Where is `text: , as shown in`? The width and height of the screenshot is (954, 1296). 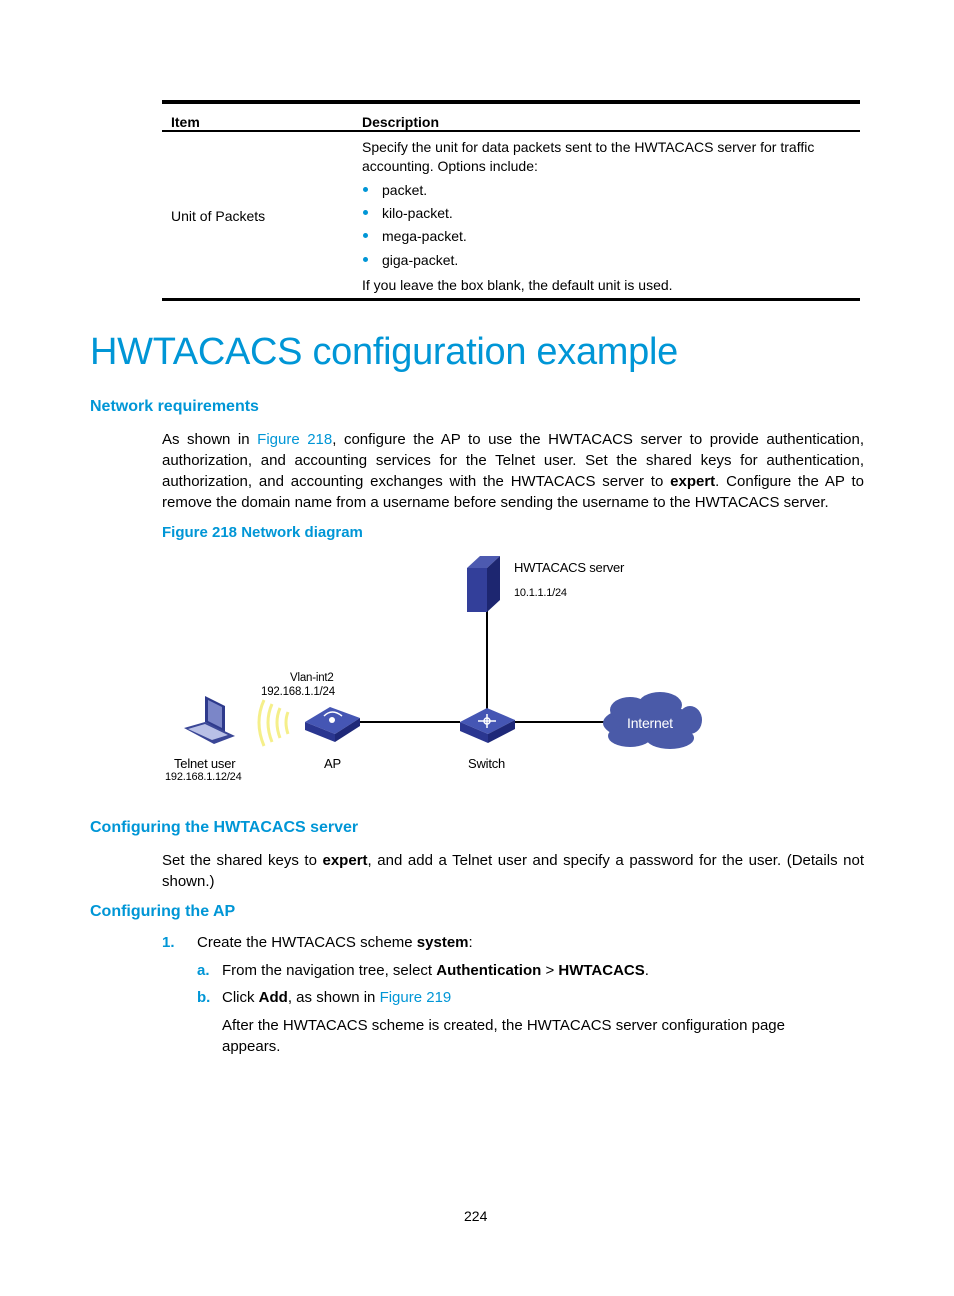 text: , as shown in is located at coordinates (333, 997).